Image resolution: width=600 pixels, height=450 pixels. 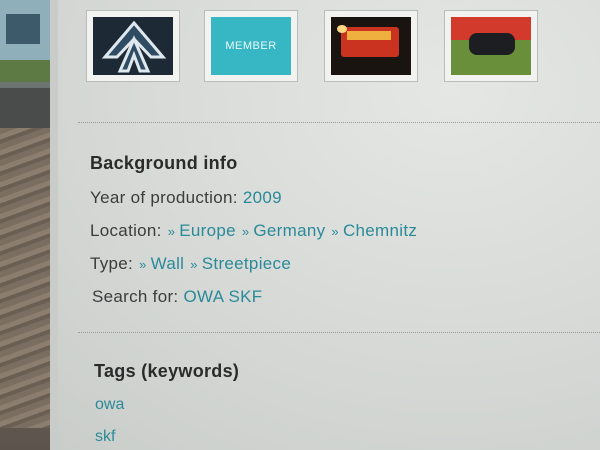 What do you see at coordinates (369, 35) in the screenshot?
I see `train-window` at bounding box center [369, 35].